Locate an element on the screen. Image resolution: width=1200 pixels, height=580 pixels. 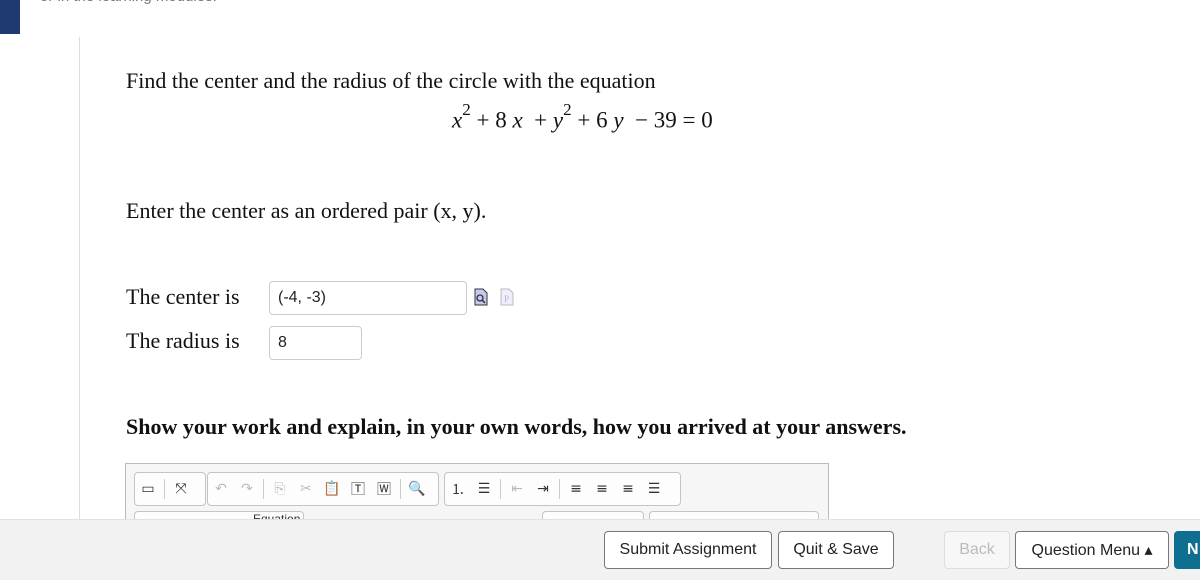
toolbar-group-view: ▭ ⤧ is located at coordinates (170, 489).